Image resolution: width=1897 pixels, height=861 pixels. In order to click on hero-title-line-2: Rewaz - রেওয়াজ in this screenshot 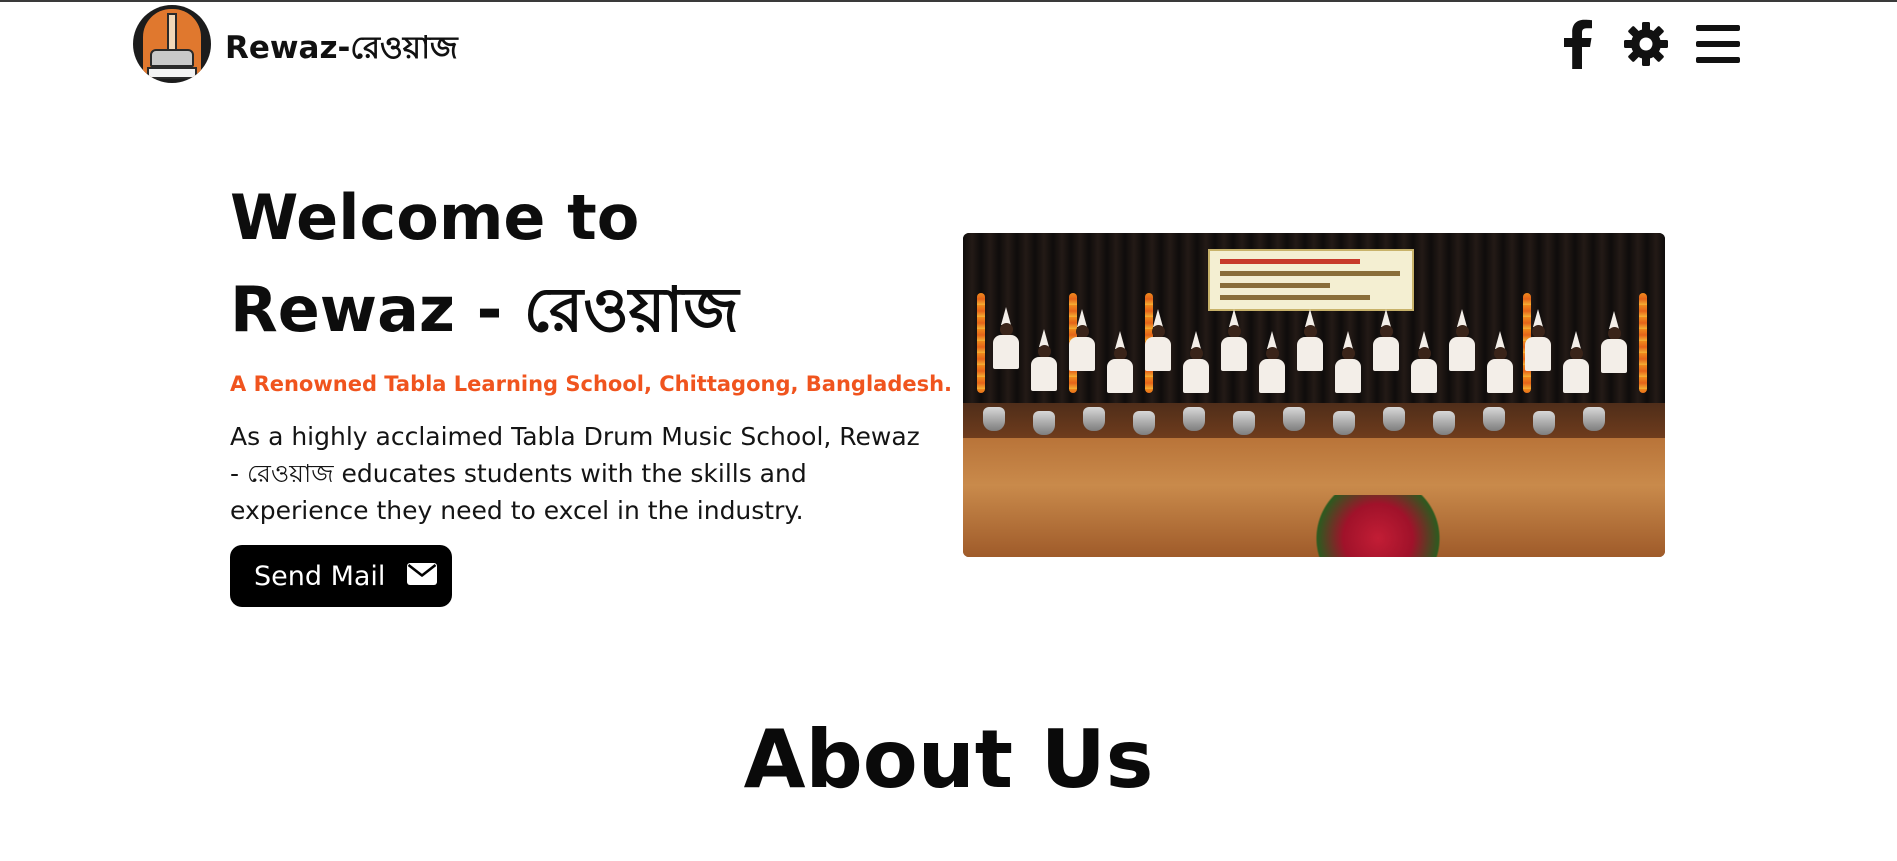, I will do `click(484, 309)`.